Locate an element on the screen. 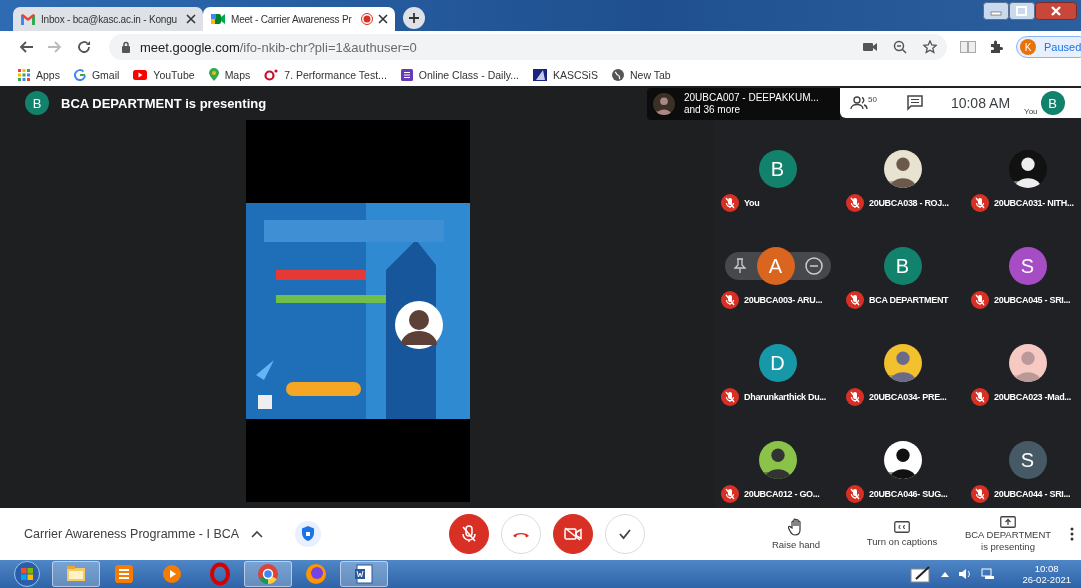 The height and width of the screenshot is (588, 1081). chat-icon is located at coordinates (914, 103).